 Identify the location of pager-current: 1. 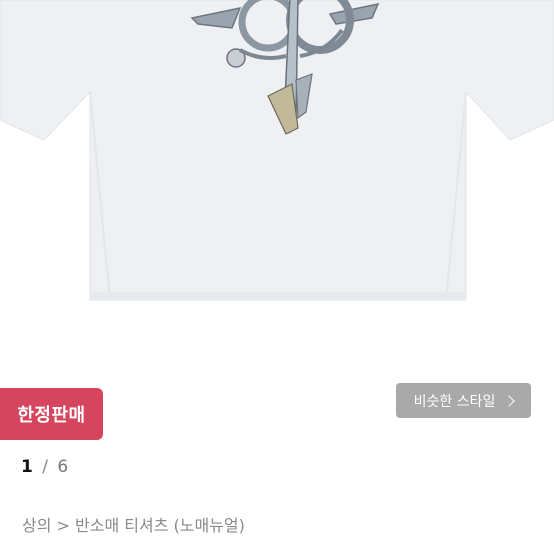
(27, 467).